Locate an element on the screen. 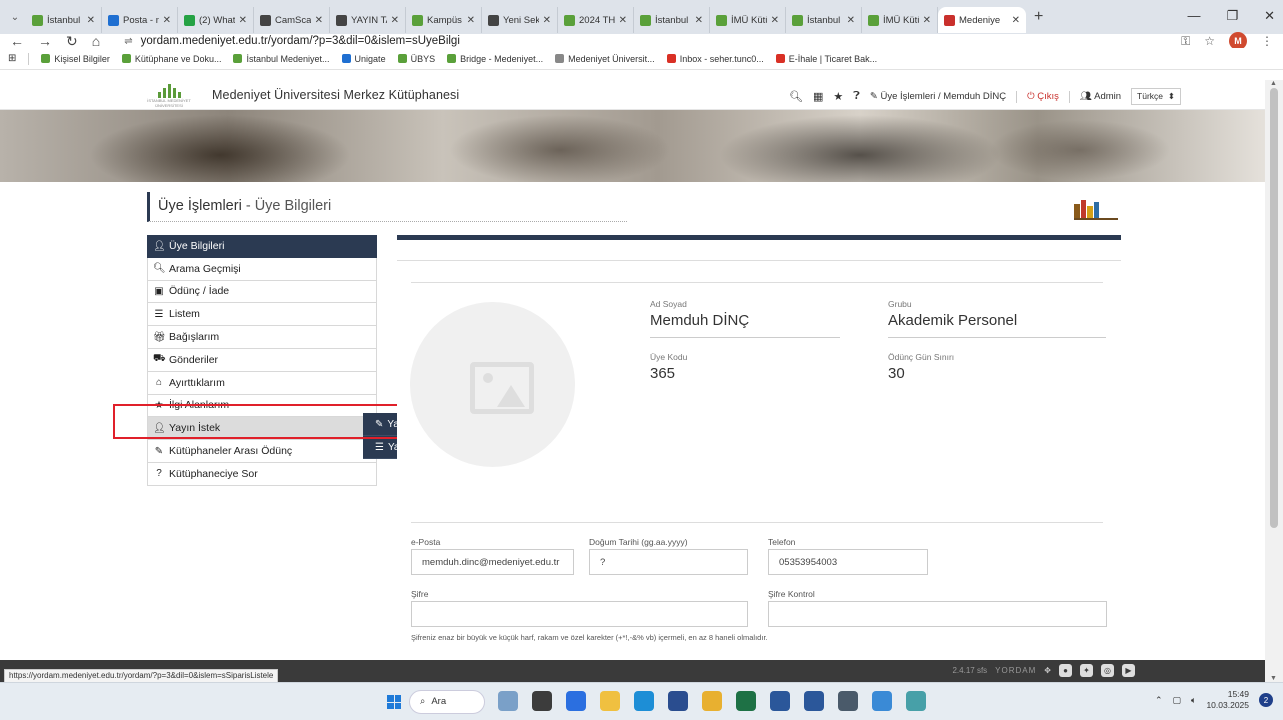  browser-tab: Kampüs D ✕ is located at coordinates (444, 20).